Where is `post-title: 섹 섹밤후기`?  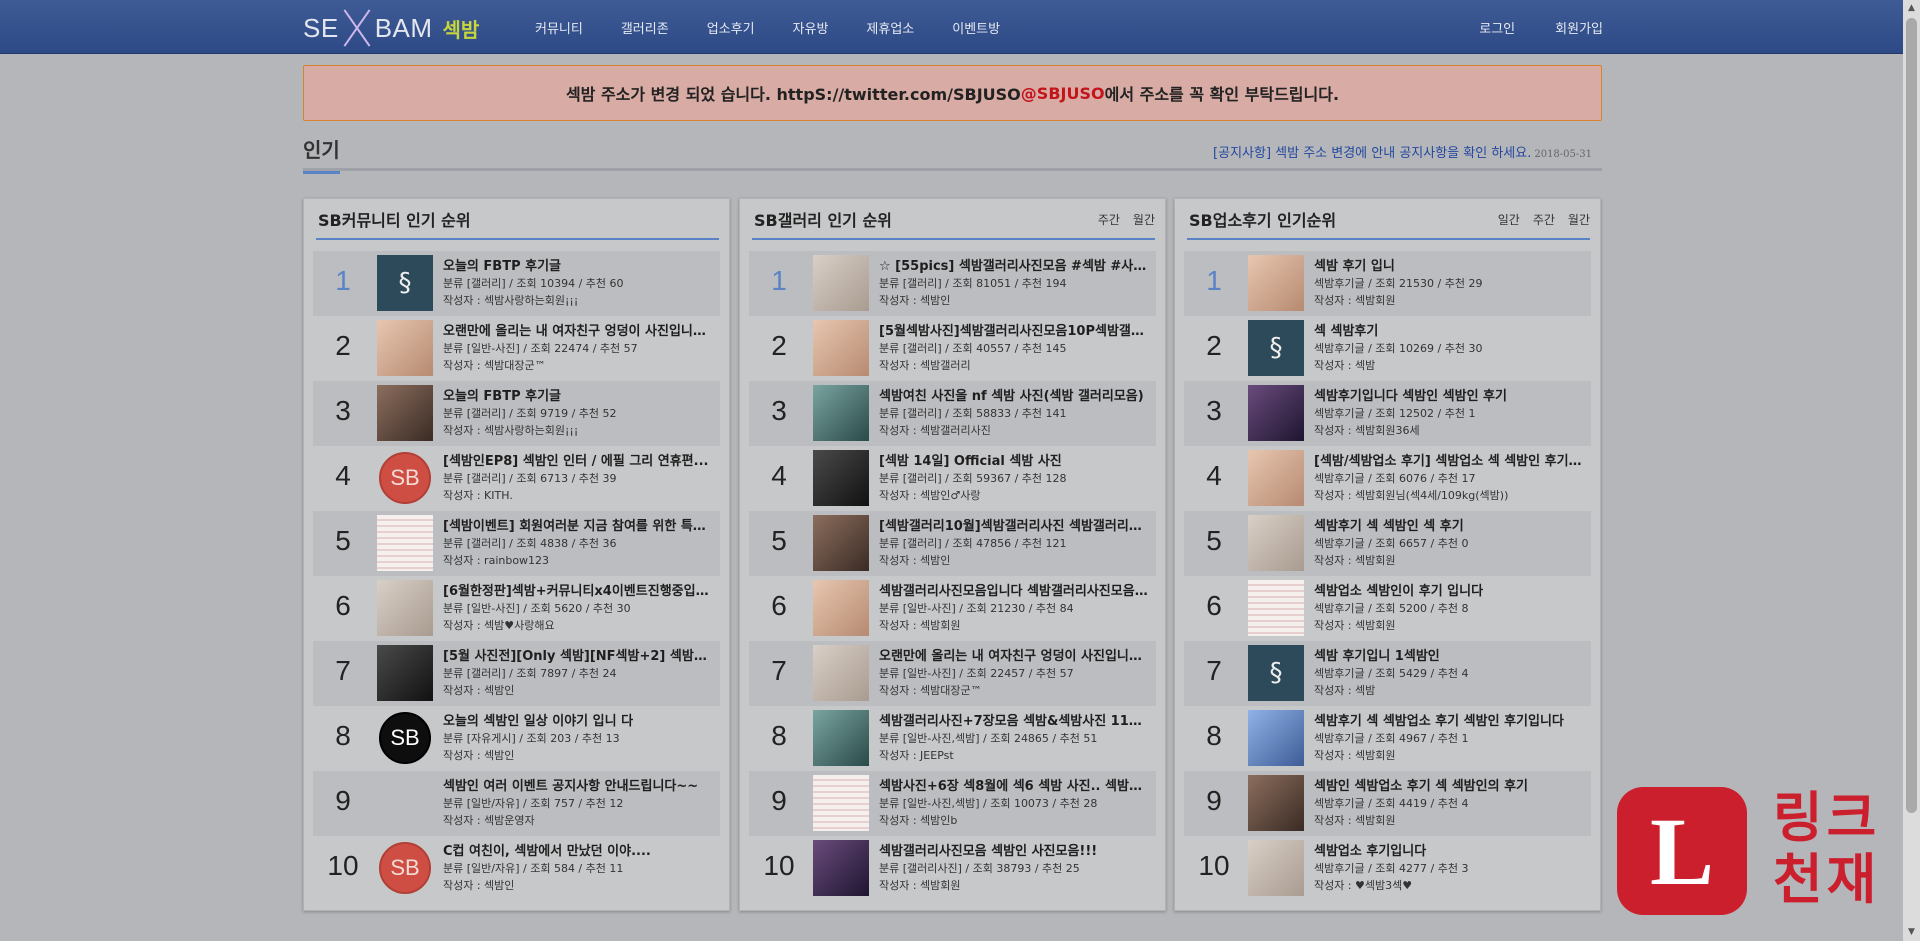 post-title: 섹 섹밤후기 is located at coordinates (1450, 329).